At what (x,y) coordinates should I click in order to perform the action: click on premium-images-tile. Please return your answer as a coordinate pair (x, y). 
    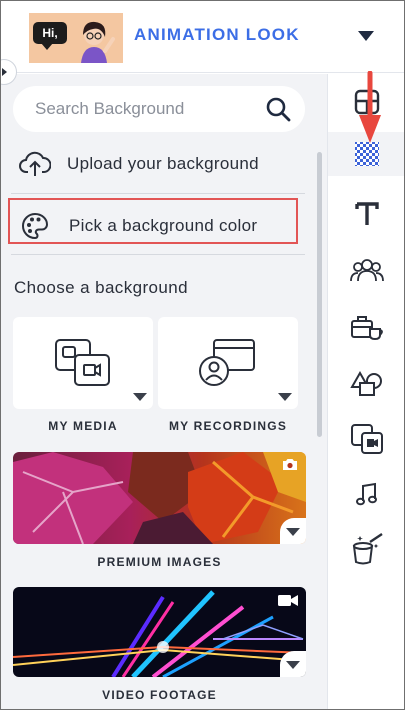
    Looking at the image, I should click on (159, 498).